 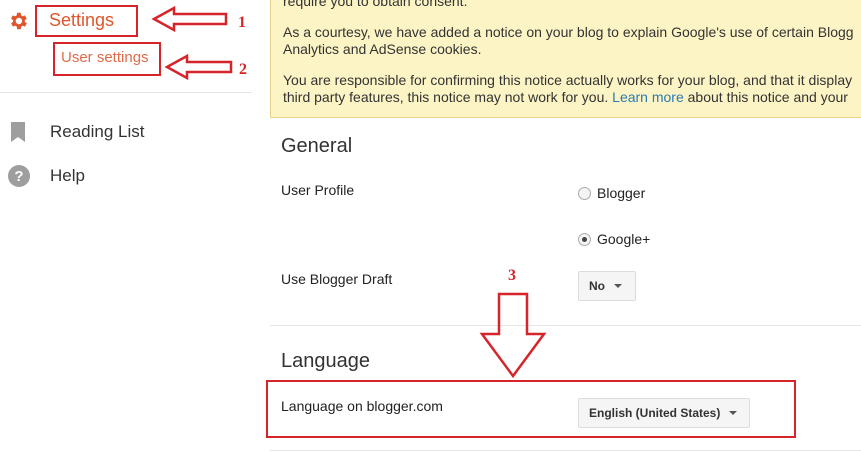 I want to click on annotation-arrow-1-icon, so click(x=189, y=19).